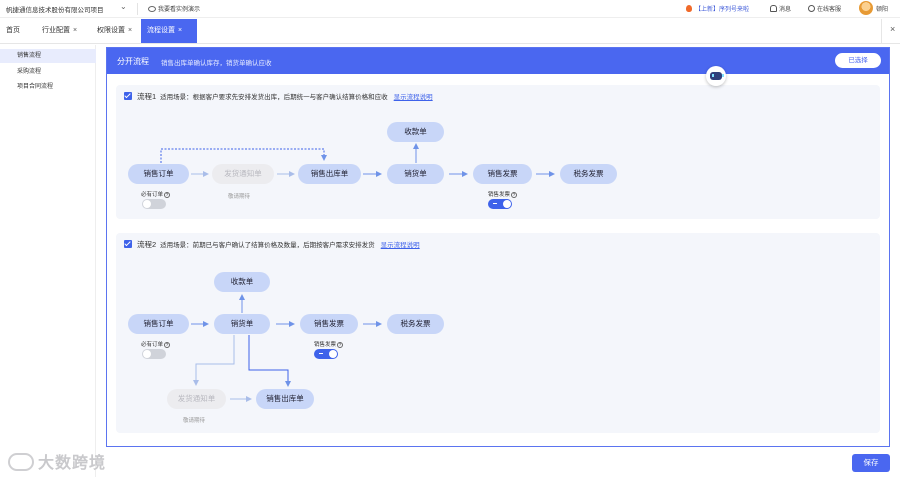  I want to click on tab-label: 权限设置, so click(111, 30).